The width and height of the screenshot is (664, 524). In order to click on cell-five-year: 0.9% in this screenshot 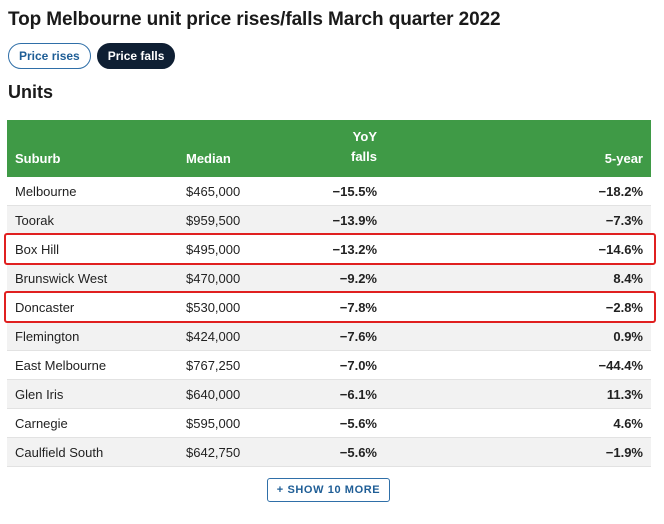, I will do `click(628, 336)`.